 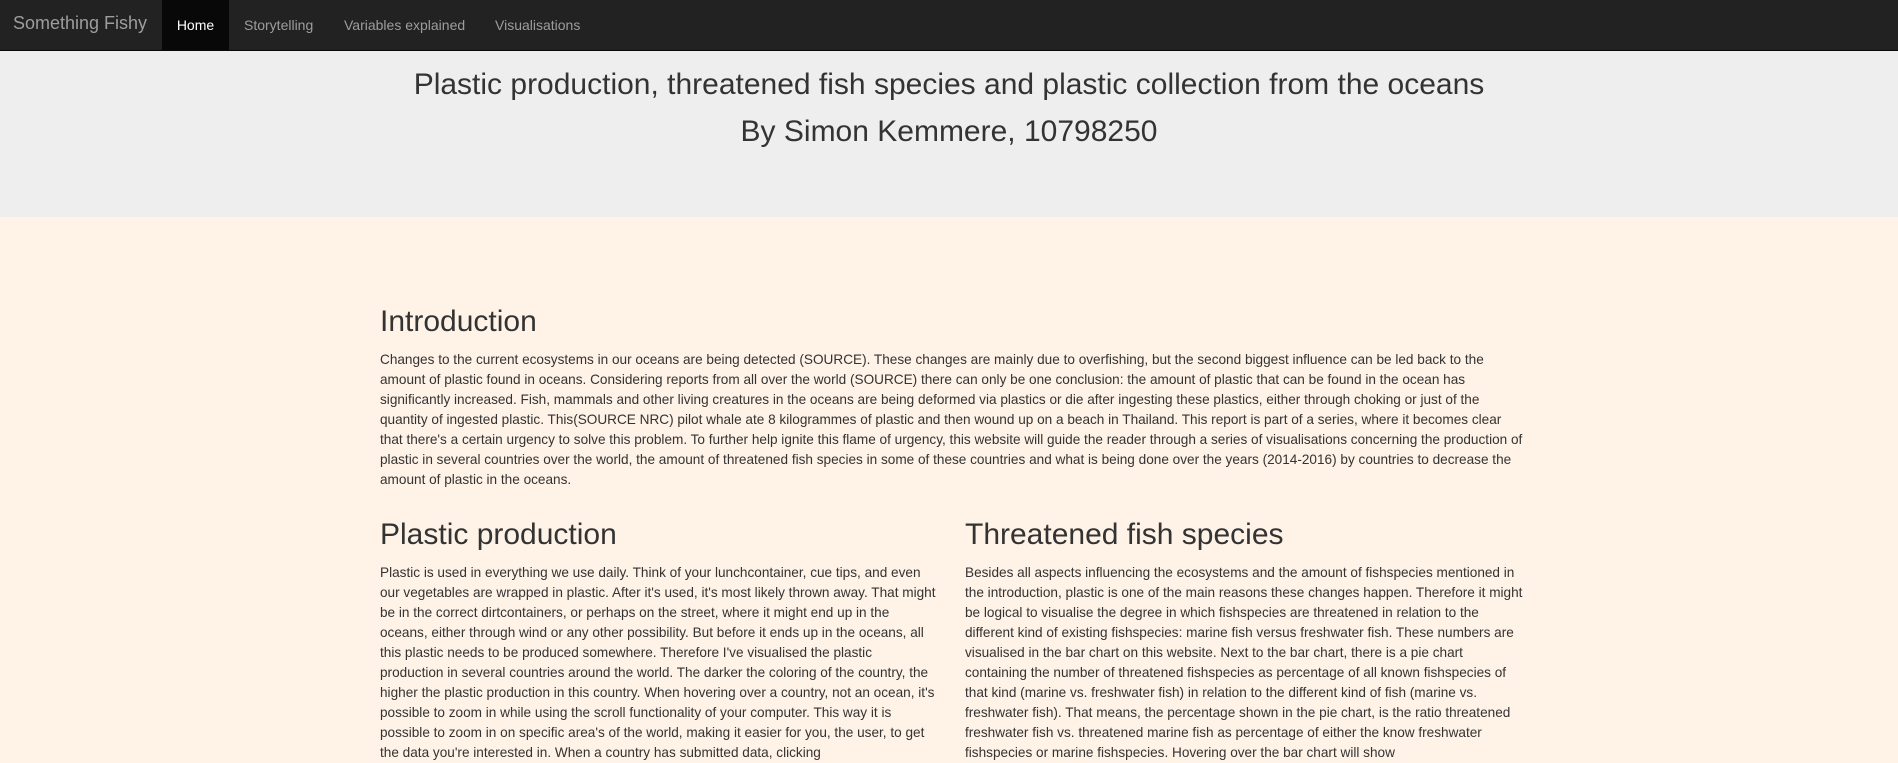 What do you see at coordinates (498, 534) in the screenshot?
I see `plastic-production-heading: Plastic production` at bounding box center [498, 534].